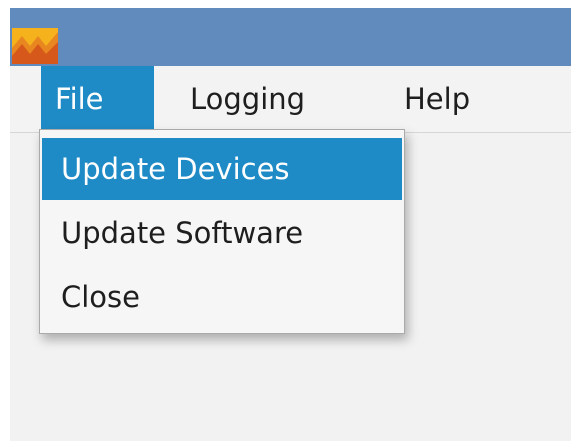  What do you see at coordinates (437, 99) in the screenshot?
I see `menu-help: Help` at bounding box center [437, 99].